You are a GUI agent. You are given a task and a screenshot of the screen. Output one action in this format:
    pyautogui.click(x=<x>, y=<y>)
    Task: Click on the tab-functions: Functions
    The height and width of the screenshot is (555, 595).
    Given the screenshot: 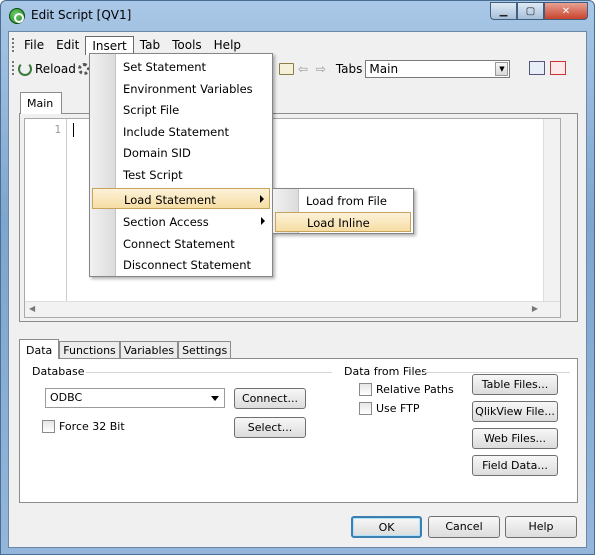 What is the action you would take?
    pyautogui.click(x=89, y=350)
    